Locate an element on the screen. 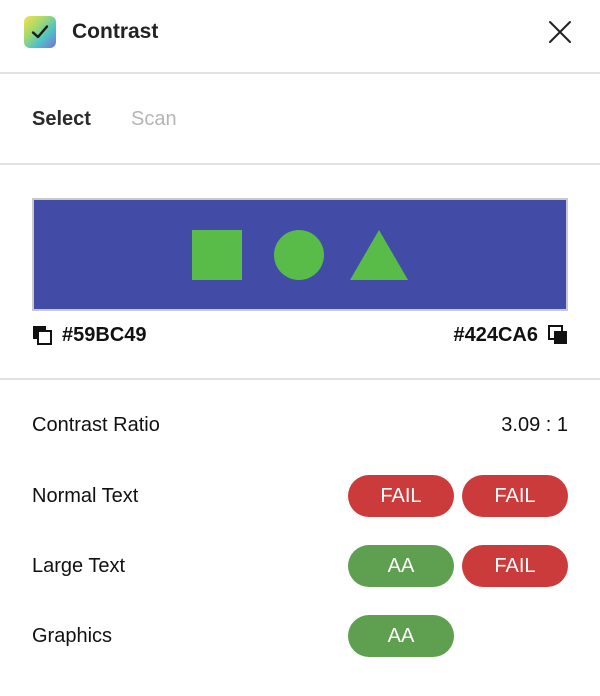  foreground-swap-icon is located at coordinates (42, 335).